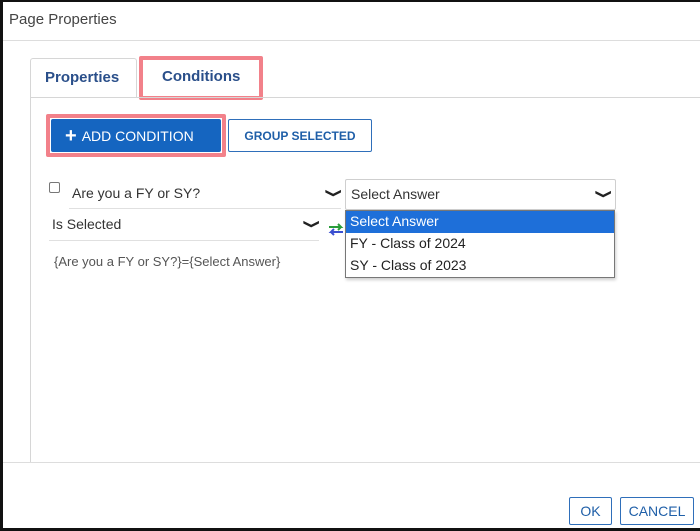  I want to click on operator-select-value: Is Selected, so click(87, 224).